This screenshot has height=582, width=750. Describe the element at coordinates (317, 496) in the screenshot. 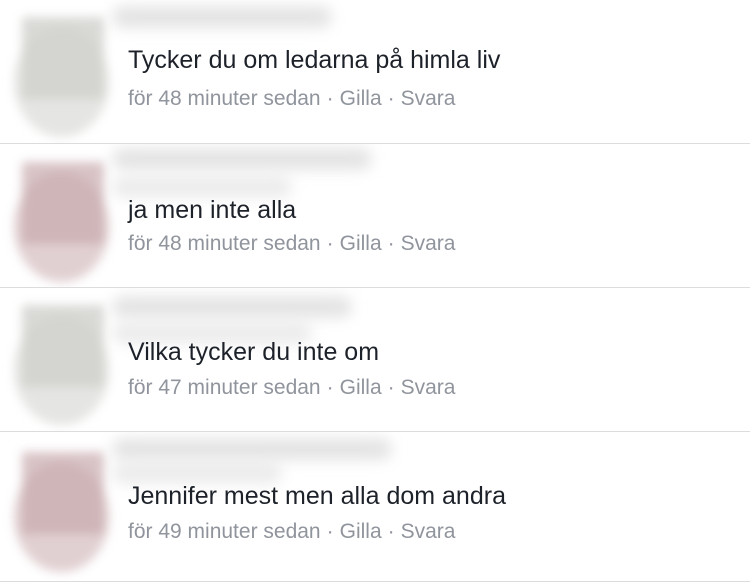

I see `comment-text: Jennifer mest men alla dom andra` at that location.